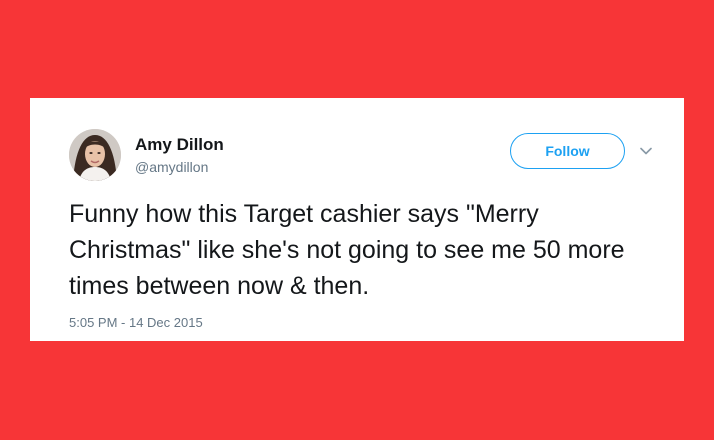 The image size is (714, 440). I want to click on avatar-photo, so click(95, 155).